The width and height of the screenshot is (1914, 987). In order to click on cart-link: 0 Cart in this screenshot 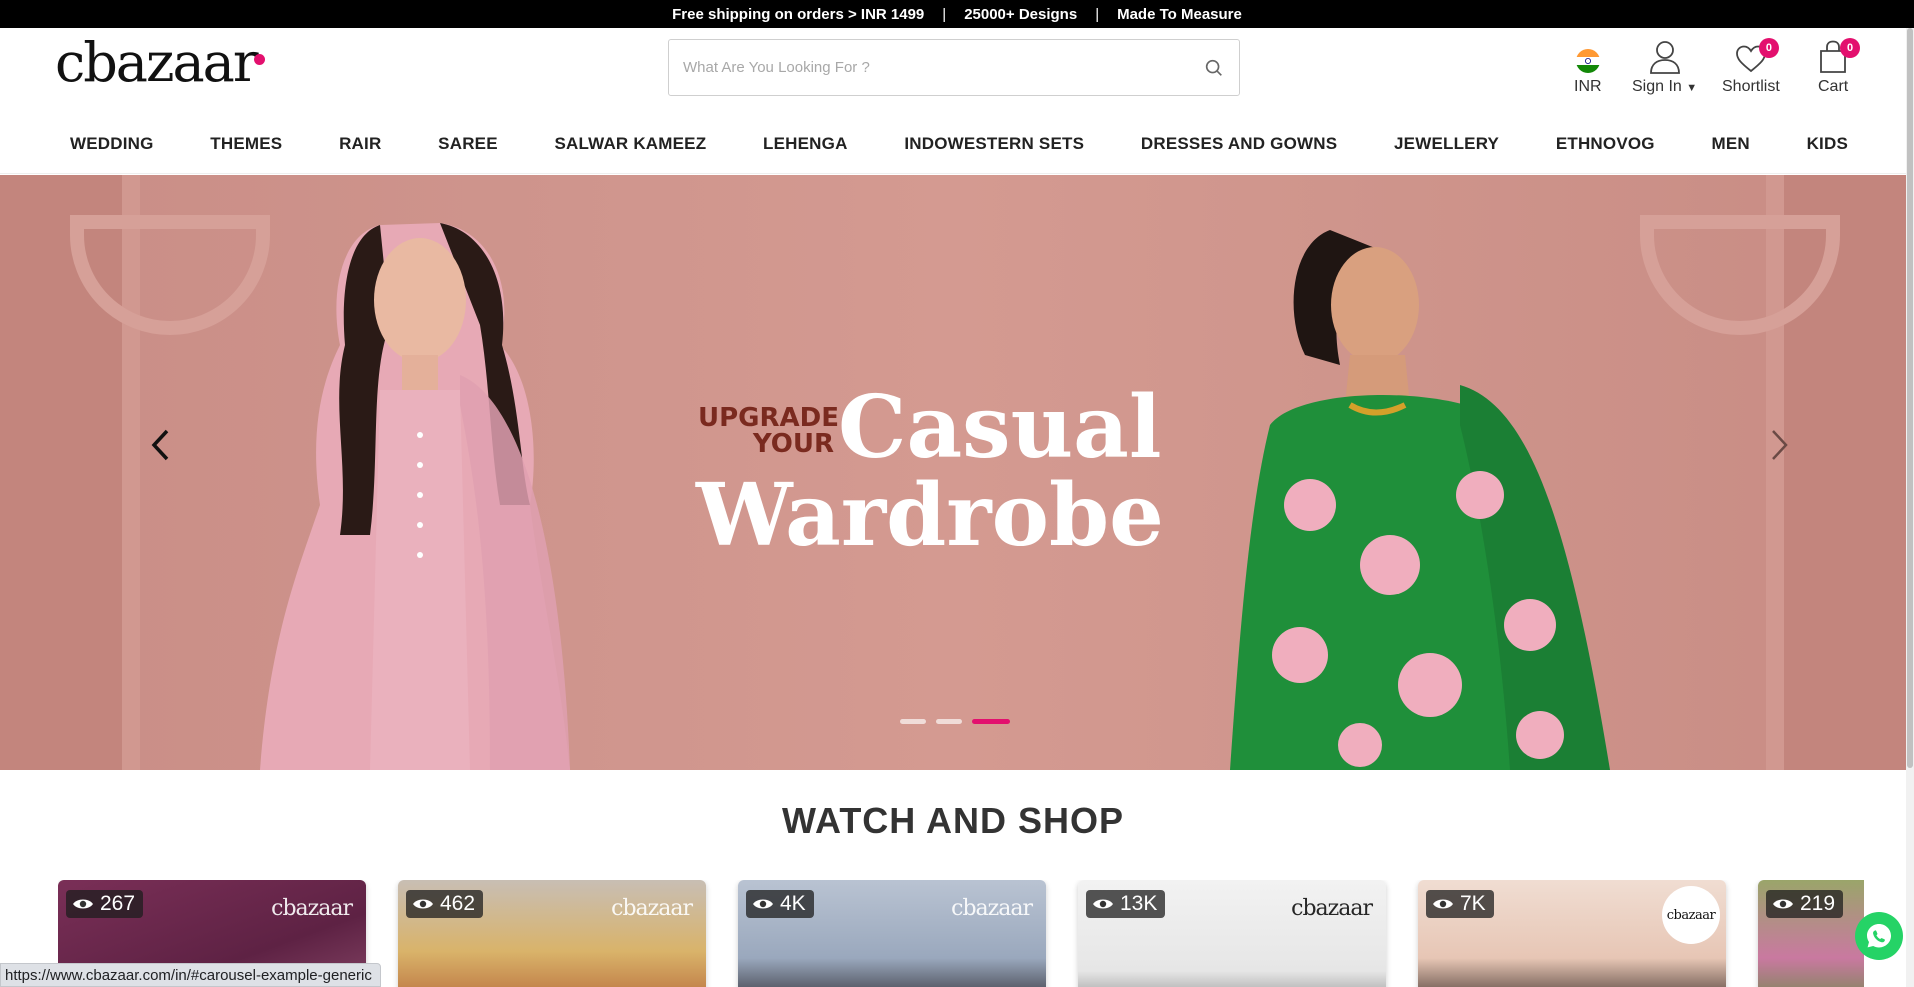, I will do `click(1839, 67)`.